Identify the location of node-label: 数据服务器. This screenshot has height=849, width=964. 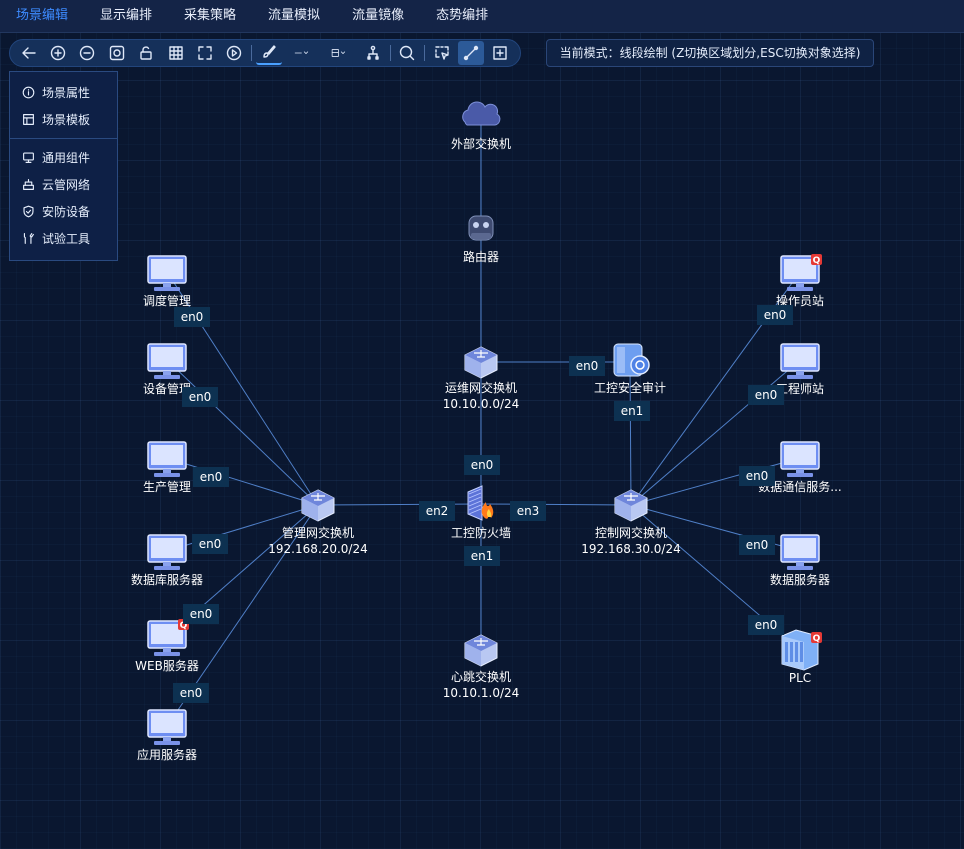
(800, 579).